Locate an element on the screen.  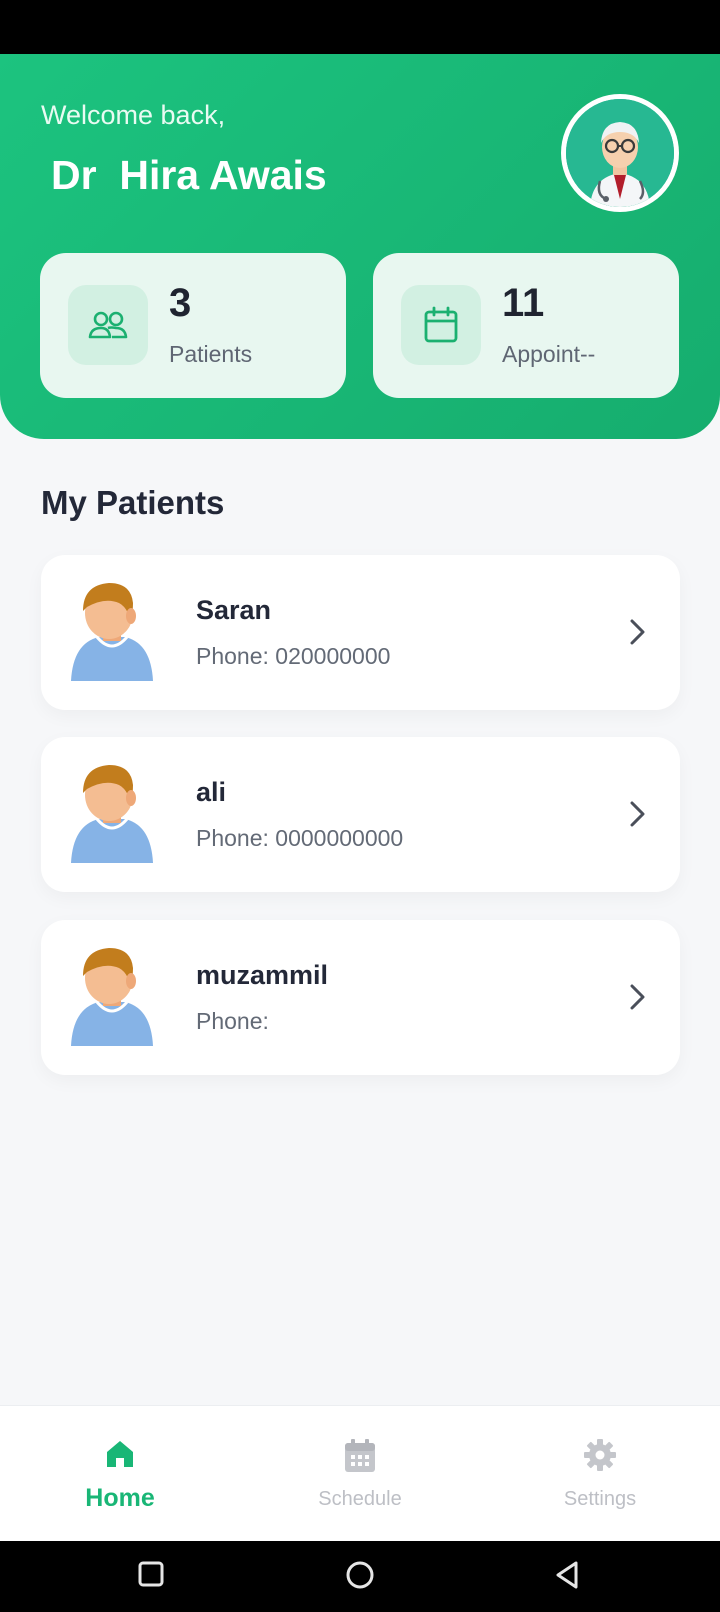
back-icon is located at coordinates (567, 1577).